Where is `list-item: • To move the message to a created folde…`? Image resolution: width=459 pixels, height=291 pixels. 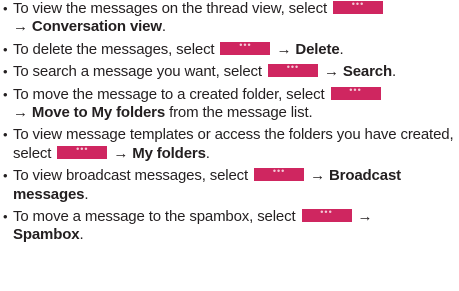 list-item: • To move the message to a created folde… is located at coordinates (229, 104).